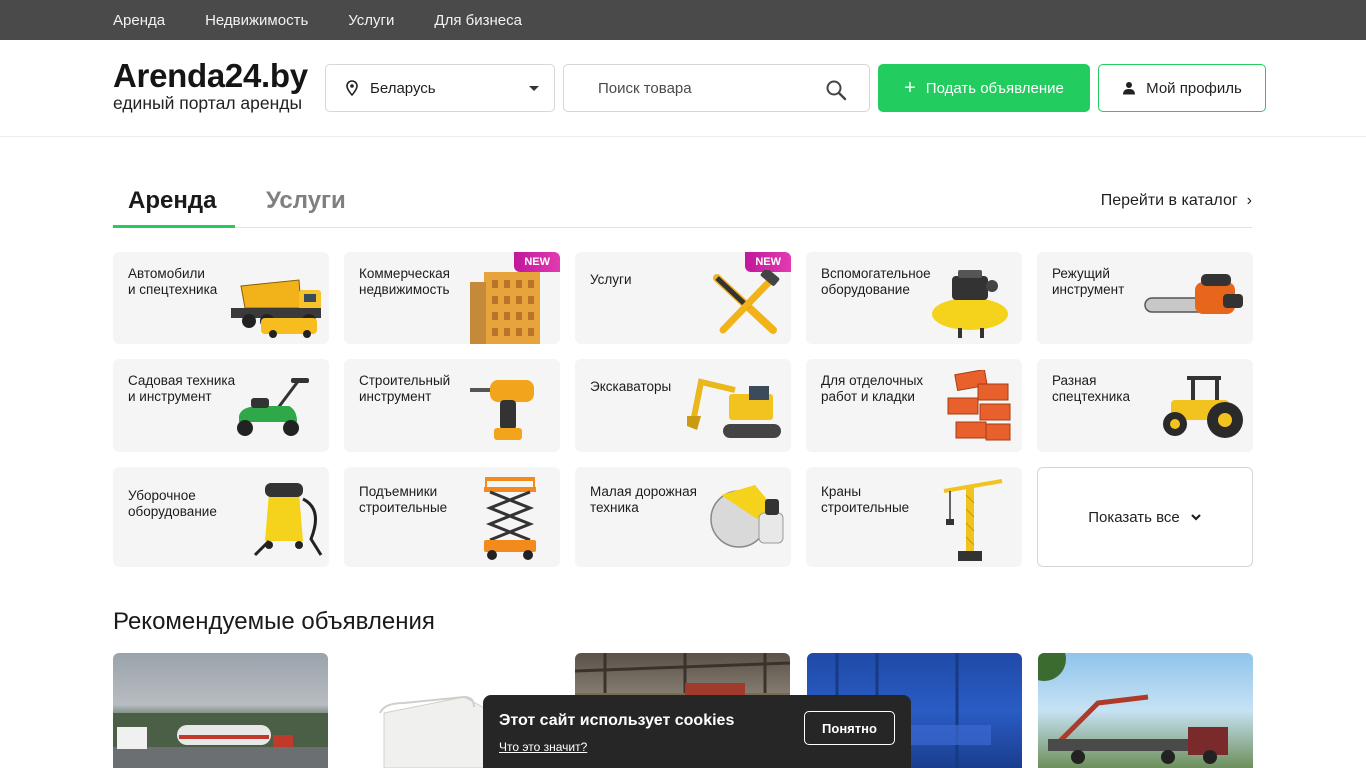 Image resolution: width=1366 pixels, height=768 pixels. Describe the element at coordinates (403, 499) in the screenshot. I see `category-label: Подъемники строительные` at that location.